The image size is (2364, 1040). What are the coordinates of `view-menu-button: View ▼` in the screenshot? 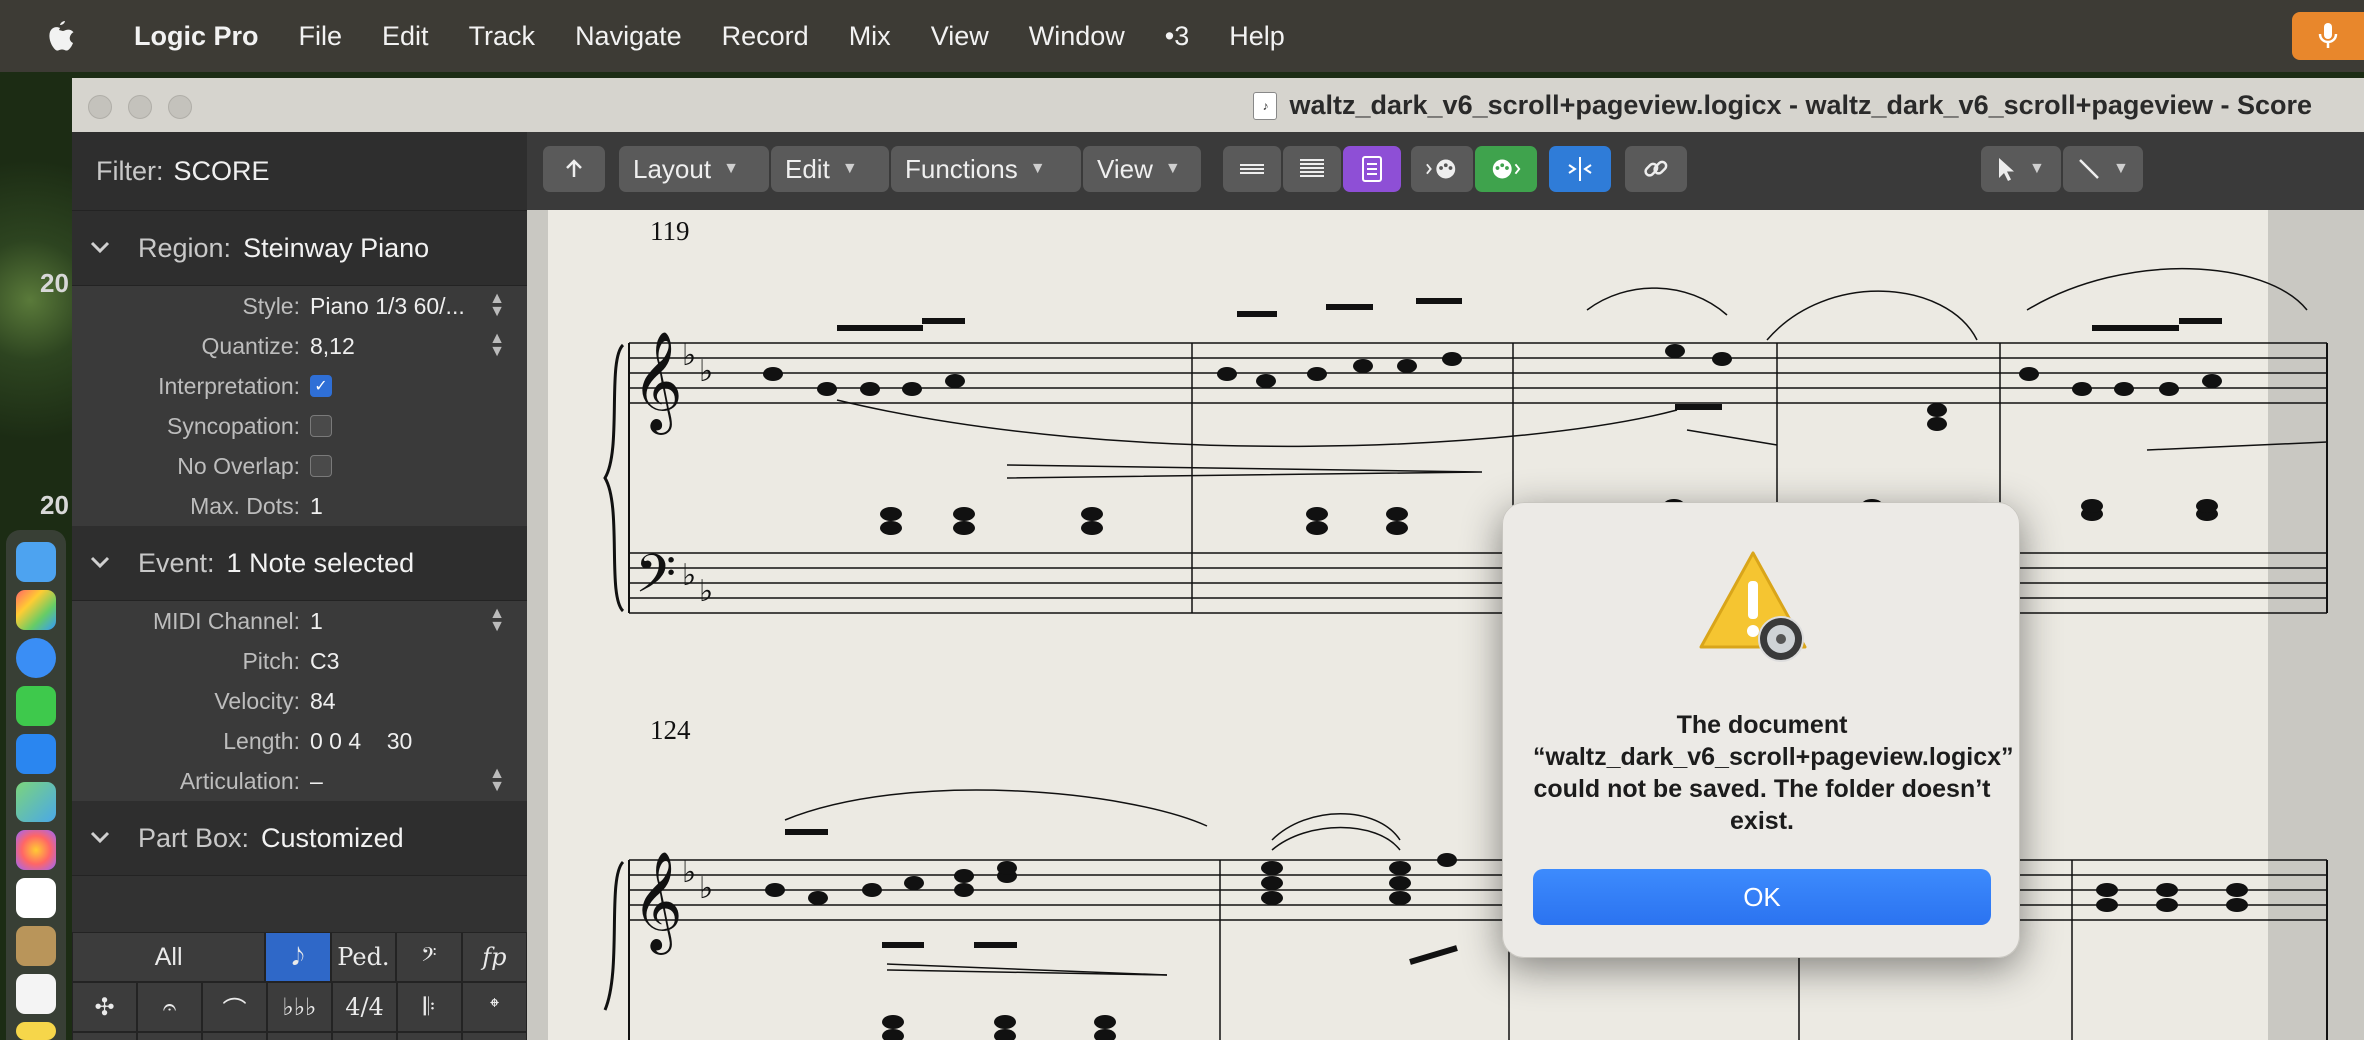 It's located at (1142, 169).